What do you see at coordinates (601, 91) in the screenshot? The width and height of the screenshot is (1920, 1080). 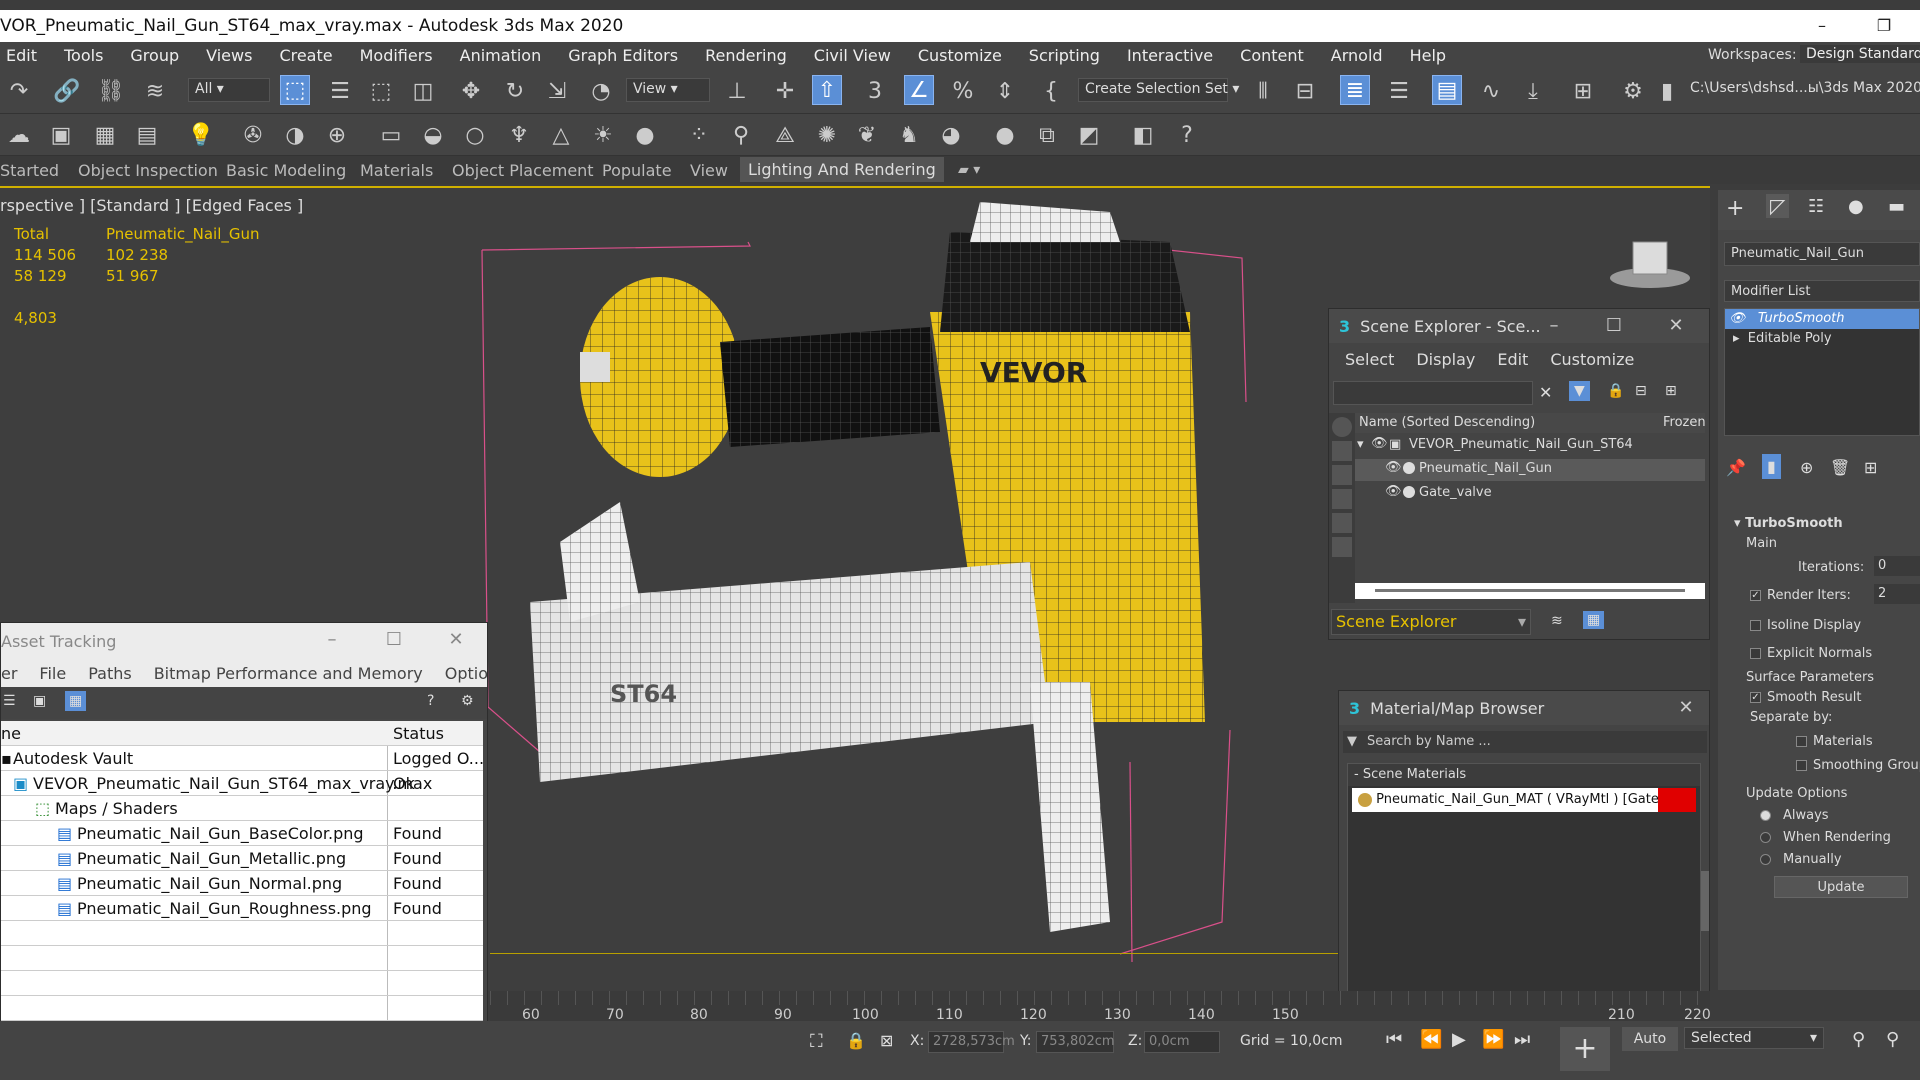 I see `place-icon: ◔` at bounding box center [601, 91].